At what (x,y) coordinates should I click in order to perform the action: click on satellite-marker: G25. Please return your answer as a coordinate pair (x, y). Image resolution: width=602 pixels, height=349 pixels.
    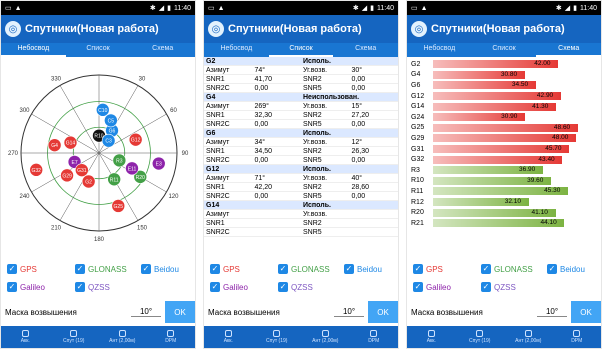
    Looking at the image, I should click on (118, 206).